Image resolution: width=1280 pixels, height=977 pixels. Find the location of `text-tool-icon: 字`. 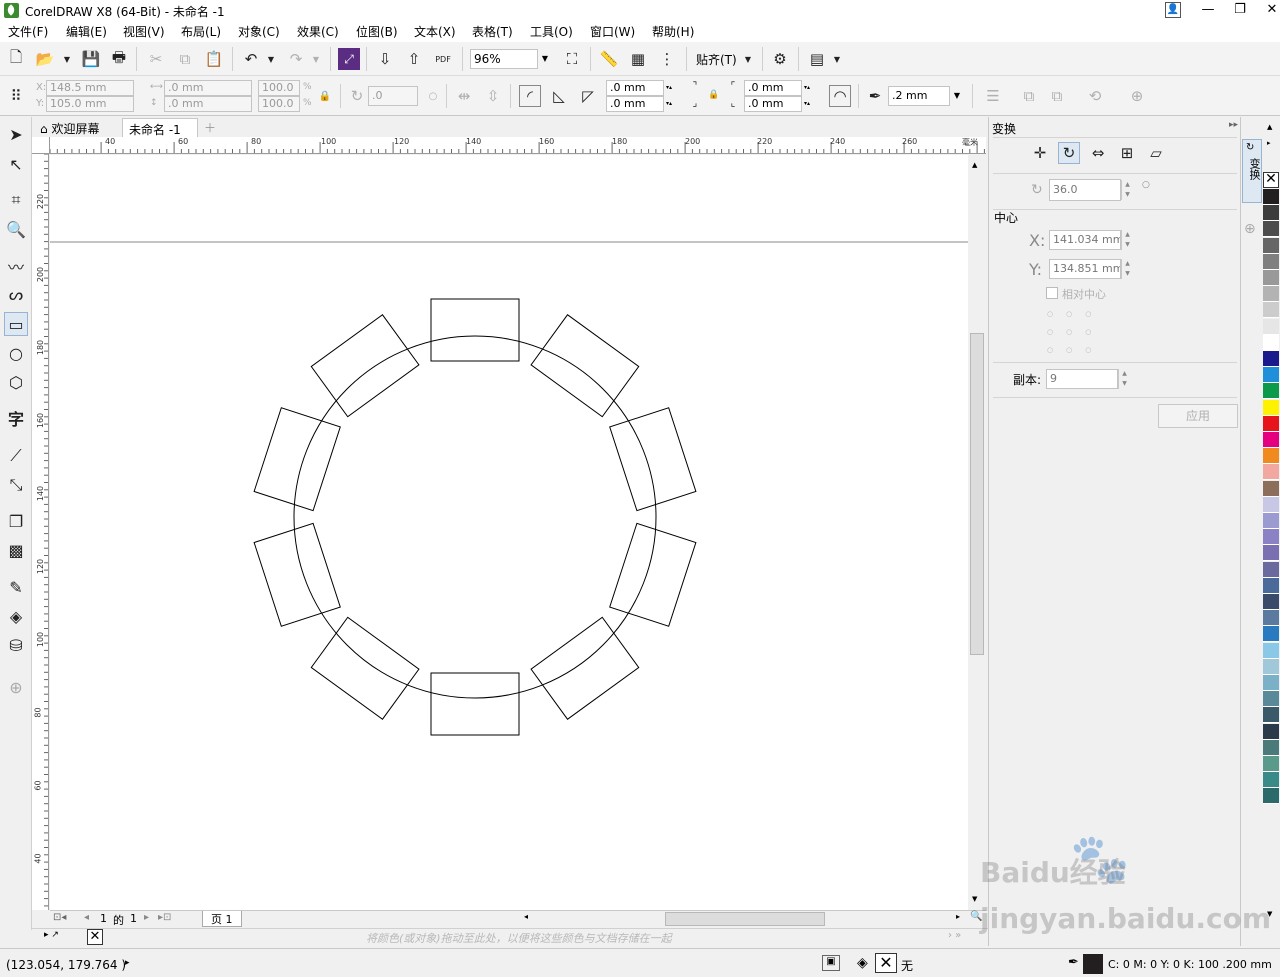

text-tool-icon: 字 is located at coordinates (16, 418).